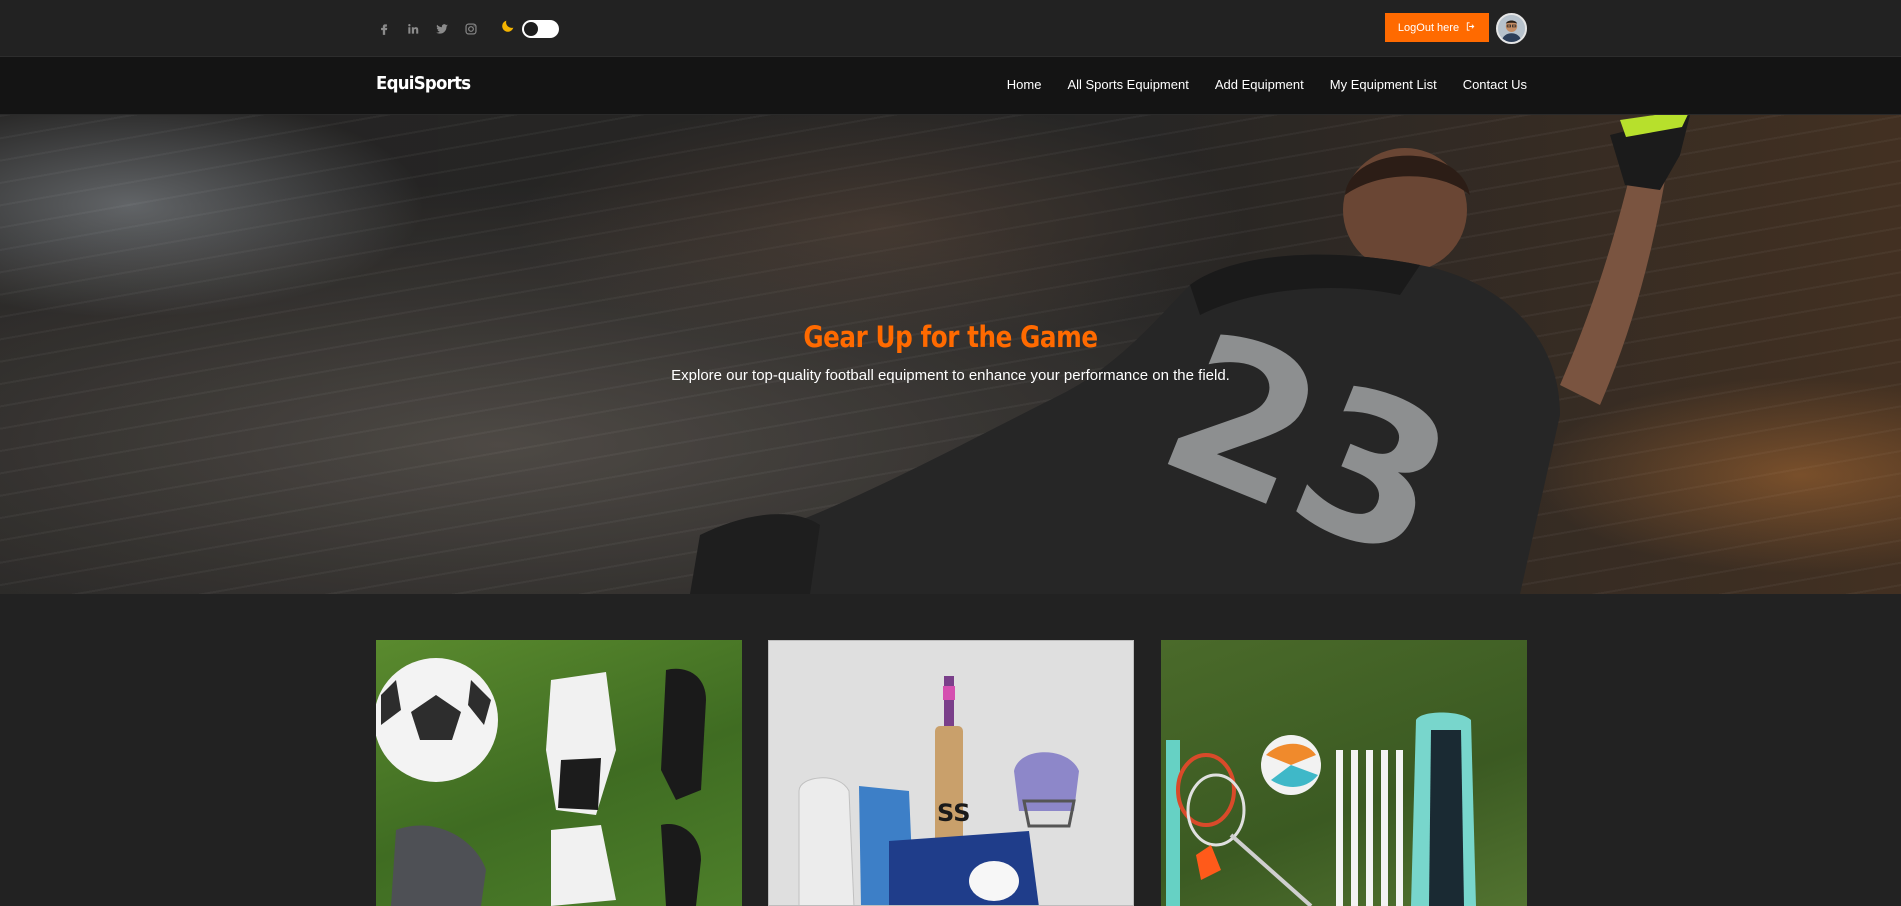 The width and height of the screenshot is (1901, 906). What do you see at coordinates (540, 28) in the screenshot?
I see `theme-toggle` at bounding box center [540, 28].